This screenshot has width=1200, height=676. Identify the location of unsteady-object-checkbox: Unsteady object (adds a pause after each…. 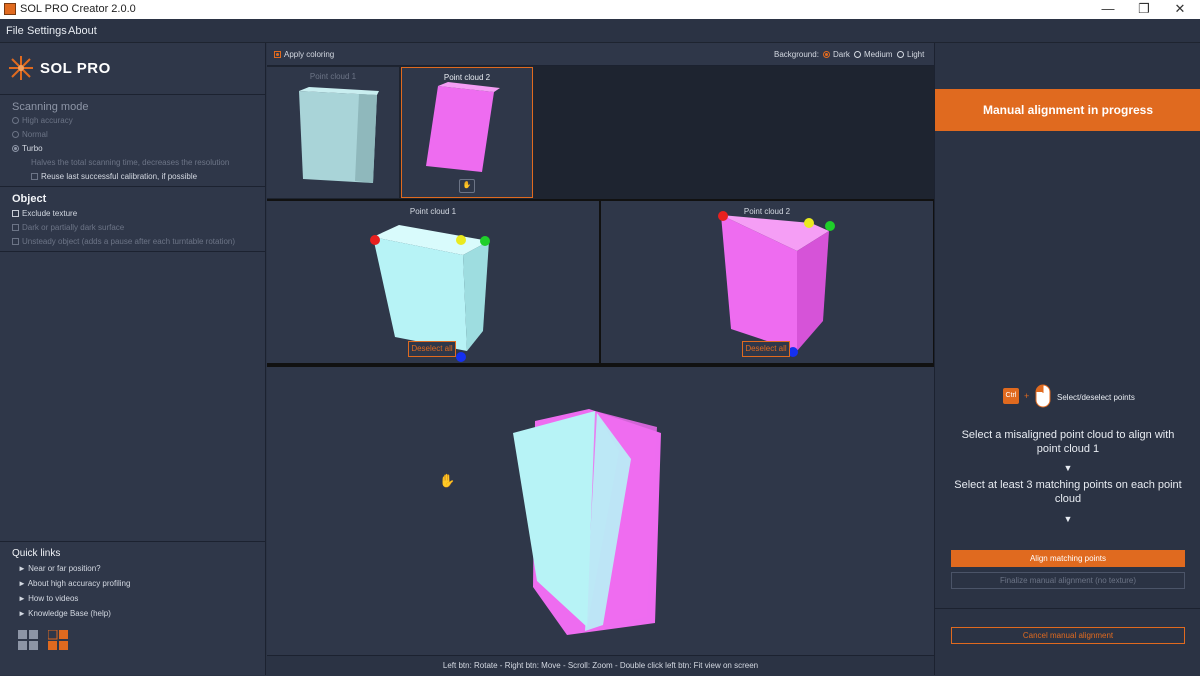
(123, 241).